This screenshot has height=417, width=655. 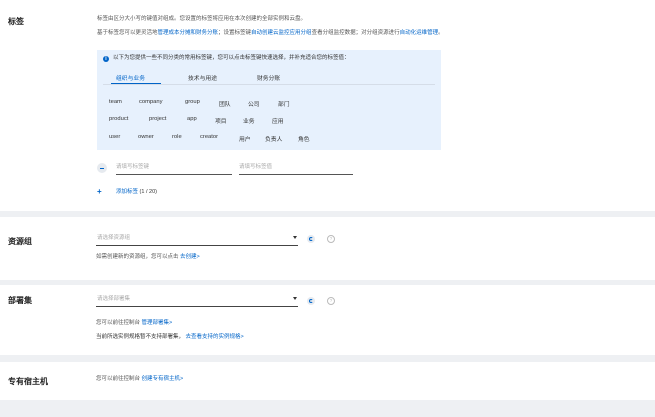 What do you see at coordinates (197, 239) in the screenshot?
I see `resource-group-select: 请选择资源组` at bounding box center [197, 239].